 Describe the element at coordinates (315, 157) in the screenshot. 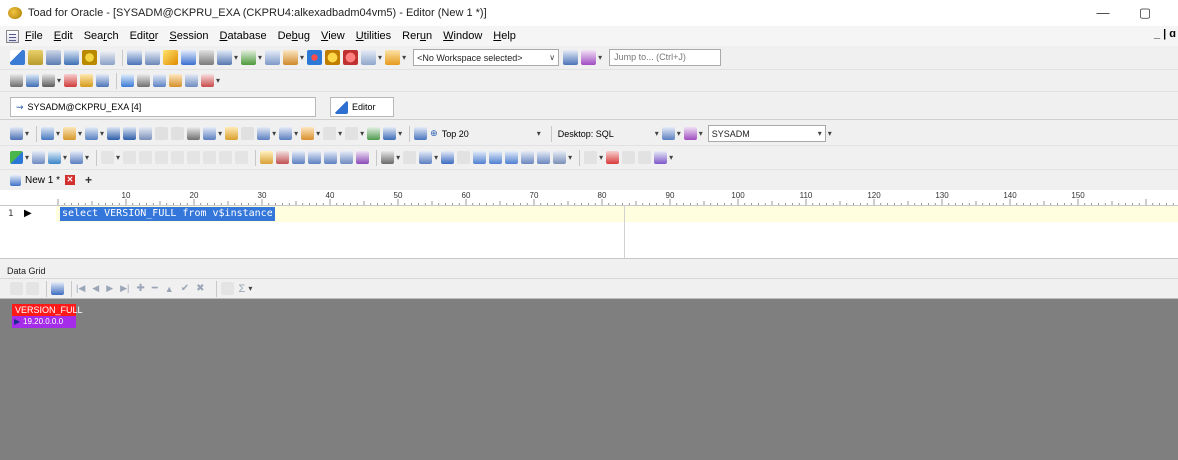

I see `query-builder-icon` at that location.